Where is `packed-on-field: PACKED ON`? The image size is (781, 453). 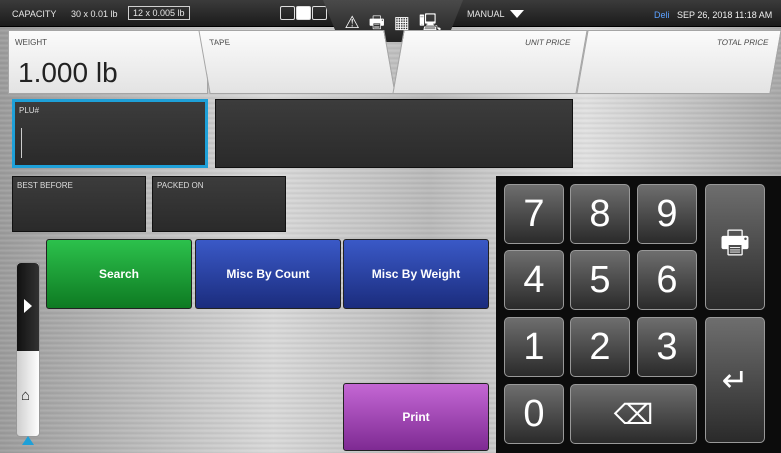
packed-on-field: PACKED ON is located at coordinates (219, 204).